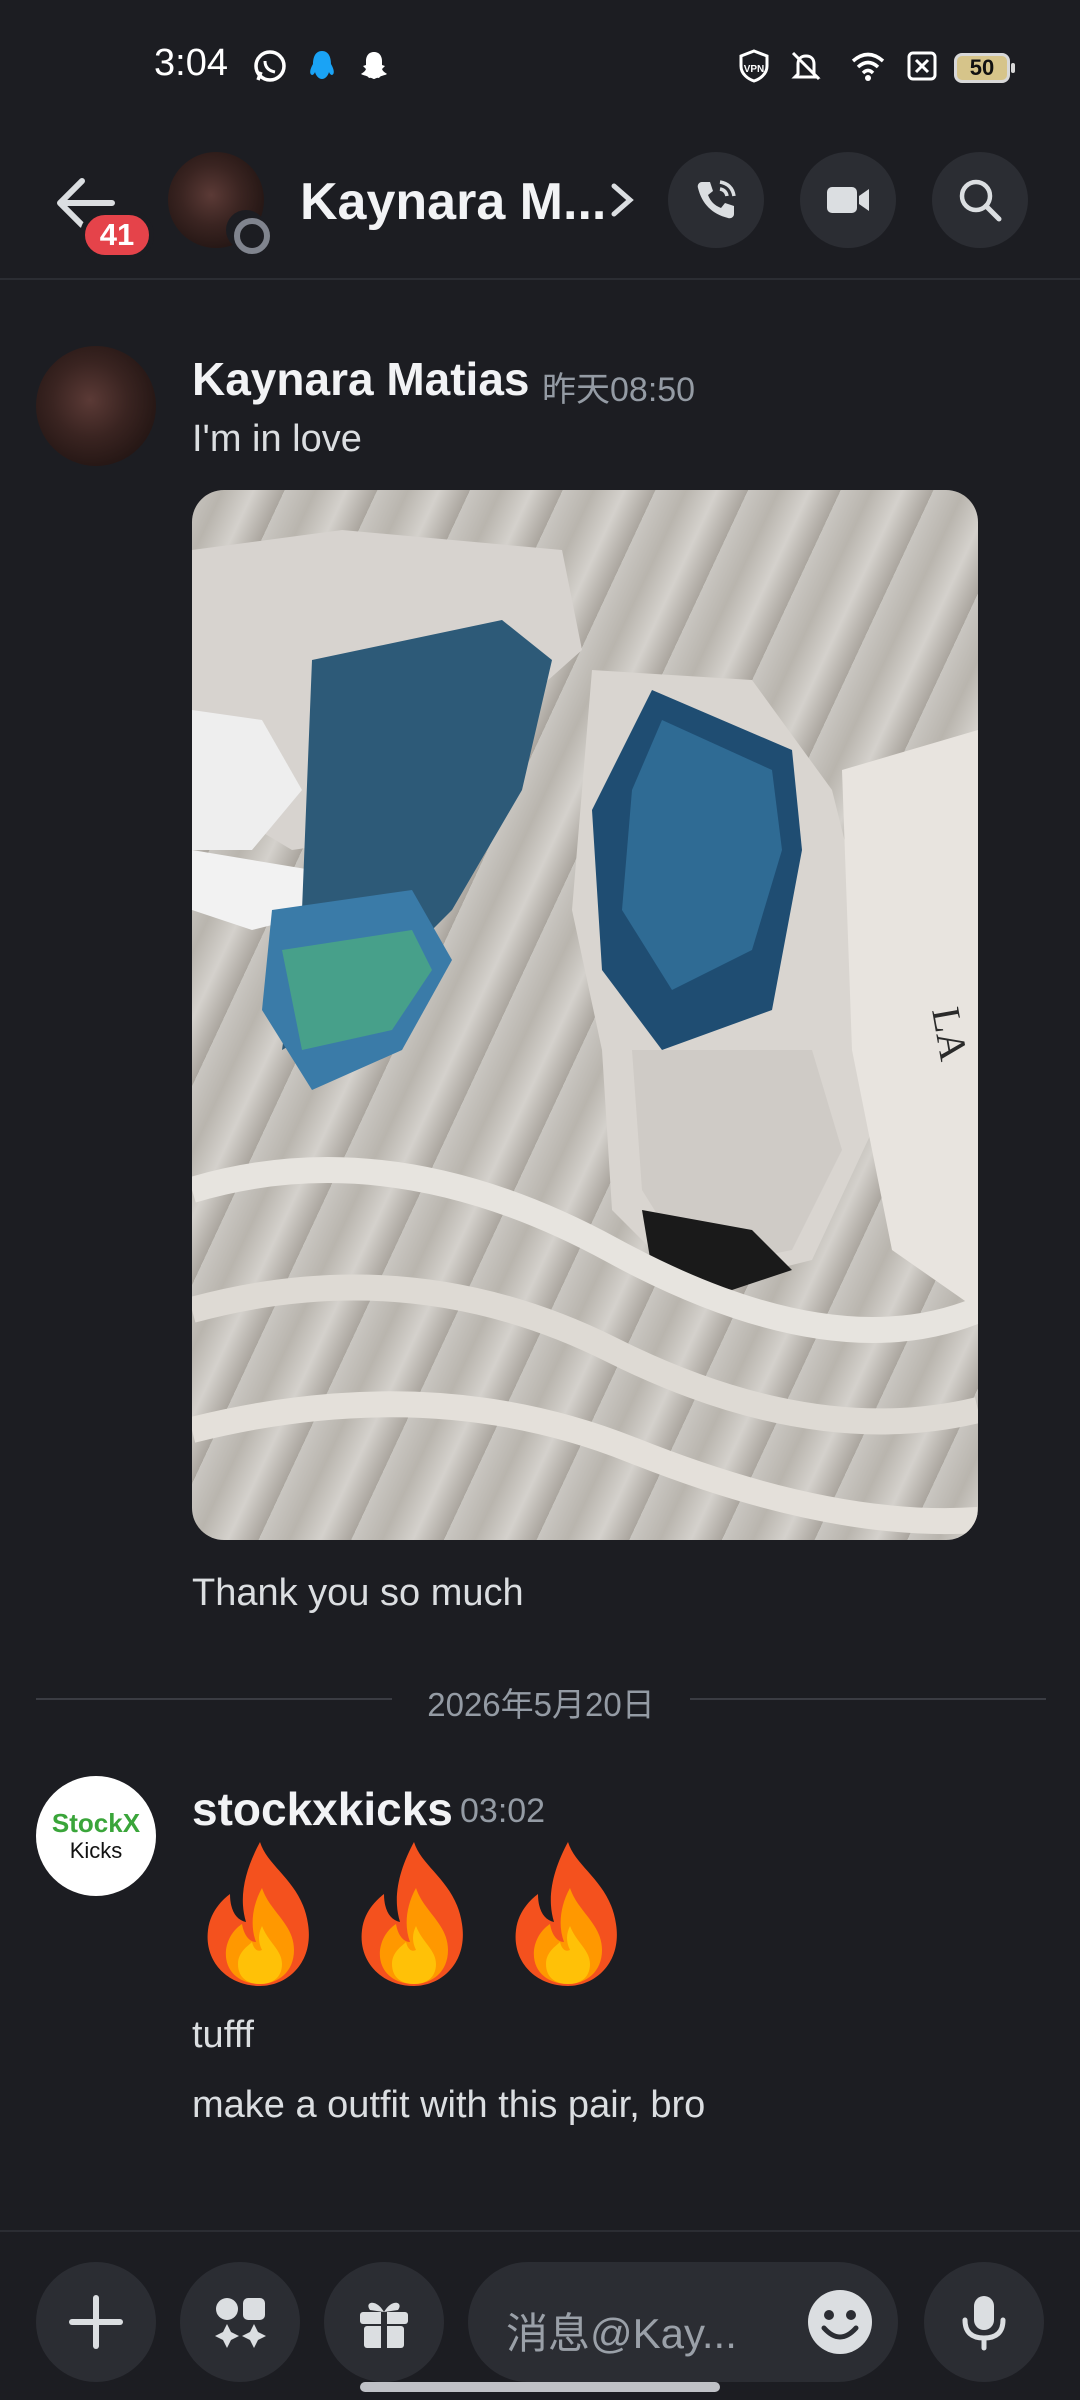  I want to click on gift-button, so click(384, 2322).